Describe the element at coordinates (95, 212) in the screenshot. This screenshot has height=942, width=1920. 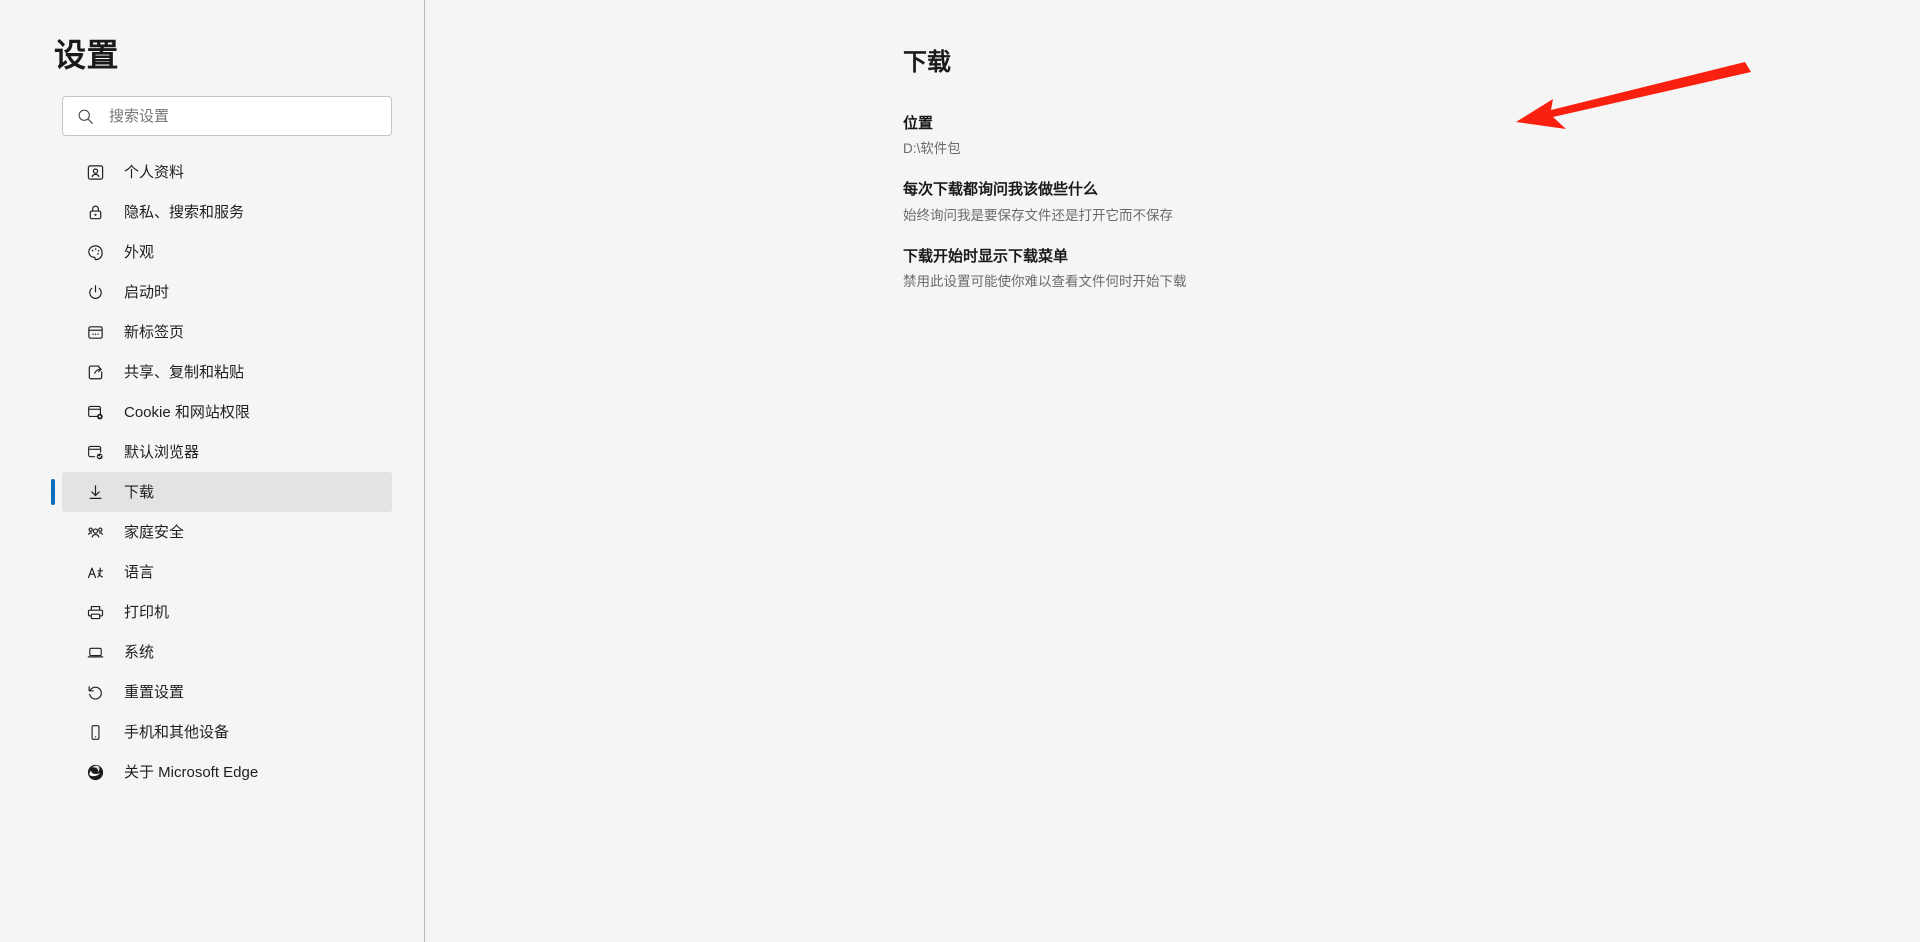
I see `lock-icon` at that location.